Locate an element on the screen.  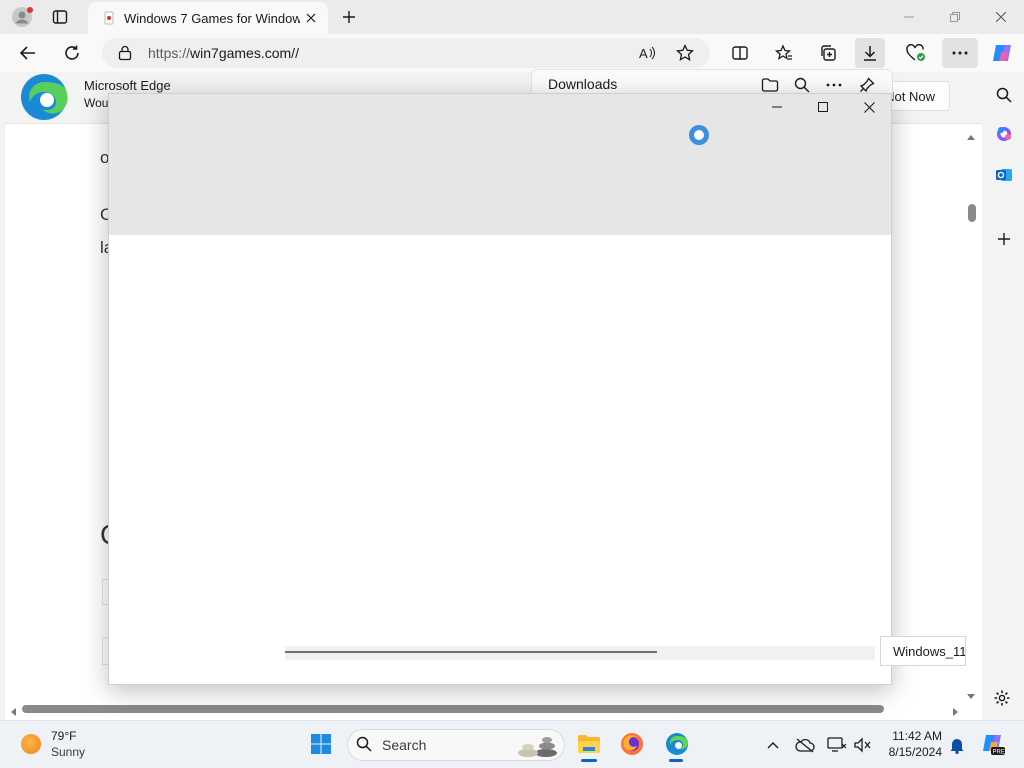
download-filename-field: Windows_11_10 is located at coordinates (923, 651).